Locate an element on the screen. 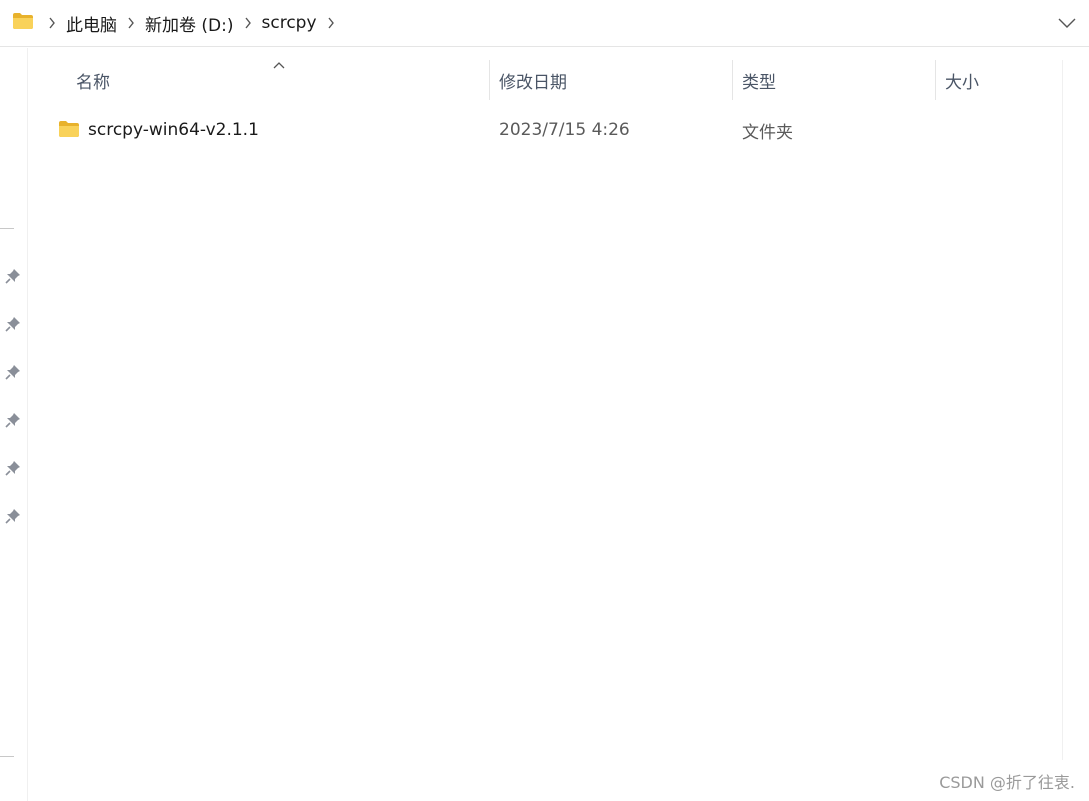  chevron-down-icon is located at coordinates (1067, 23).